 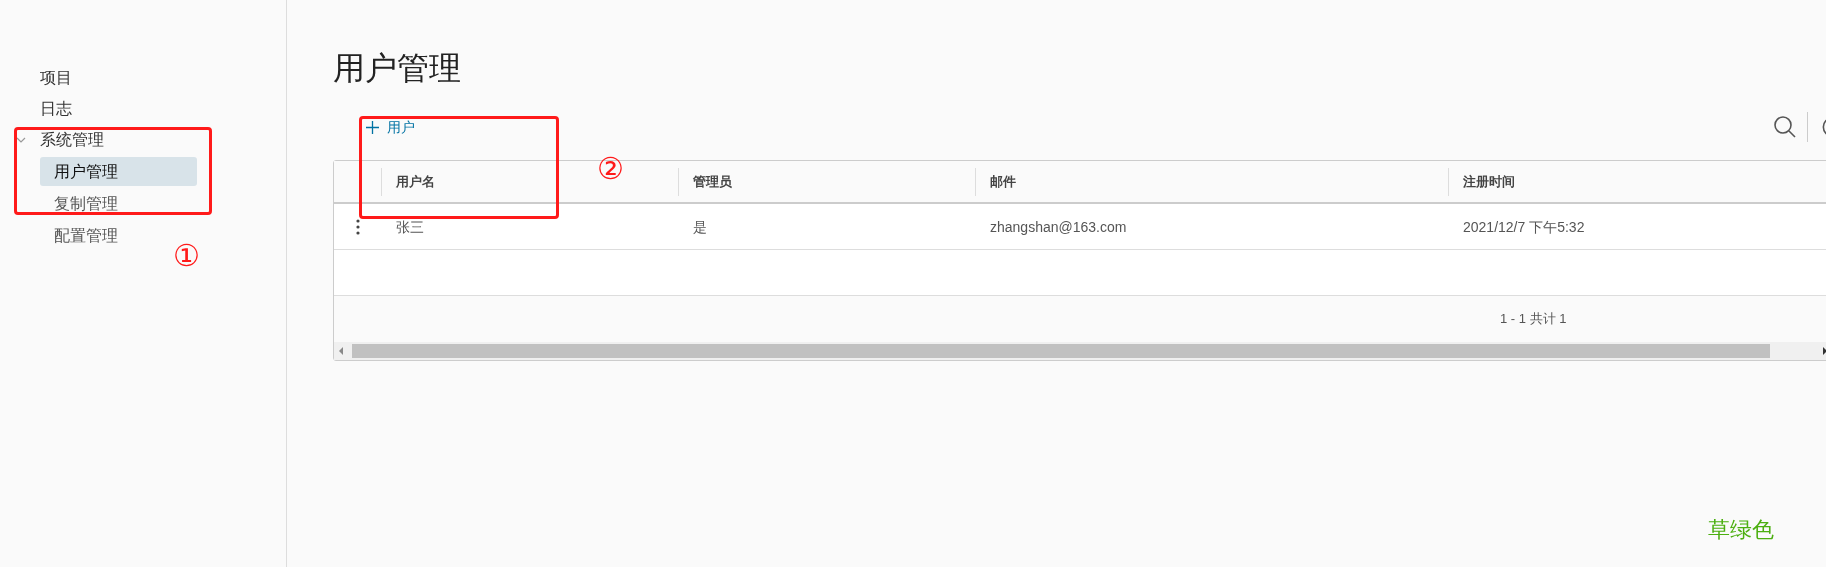 I want to click on sidebar-item: 项目, so click(x=56, y=77).